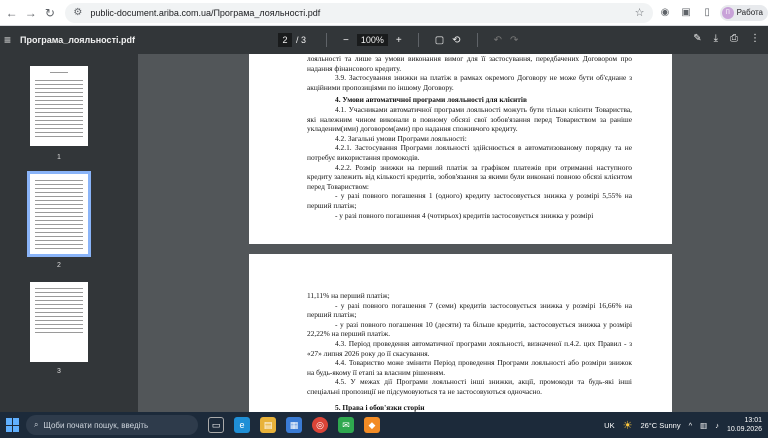 This screenshot has width=768, height=438. What do you see at coordinates (744, 425) in the screenshot?
I see `clock: 13:01 10.09.2026` at bounding box center [744, 425].